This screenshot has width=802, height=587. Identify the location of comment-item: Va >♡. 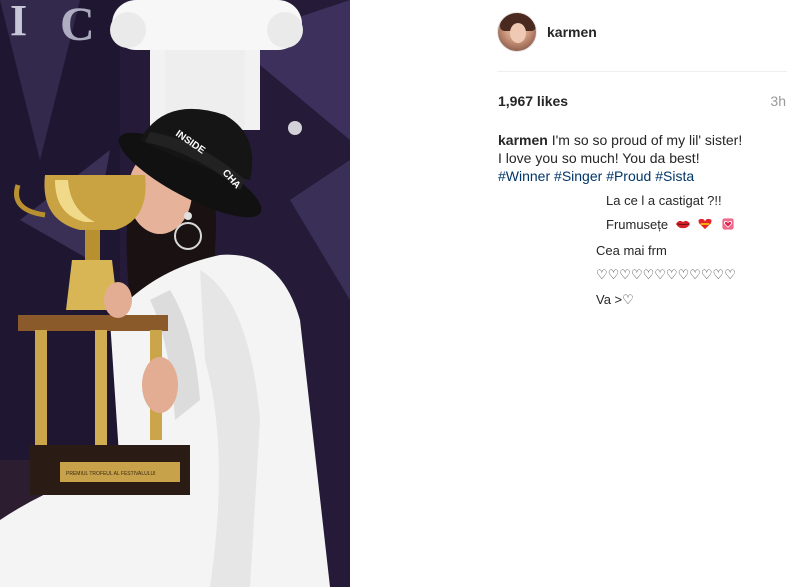
(615, 300).